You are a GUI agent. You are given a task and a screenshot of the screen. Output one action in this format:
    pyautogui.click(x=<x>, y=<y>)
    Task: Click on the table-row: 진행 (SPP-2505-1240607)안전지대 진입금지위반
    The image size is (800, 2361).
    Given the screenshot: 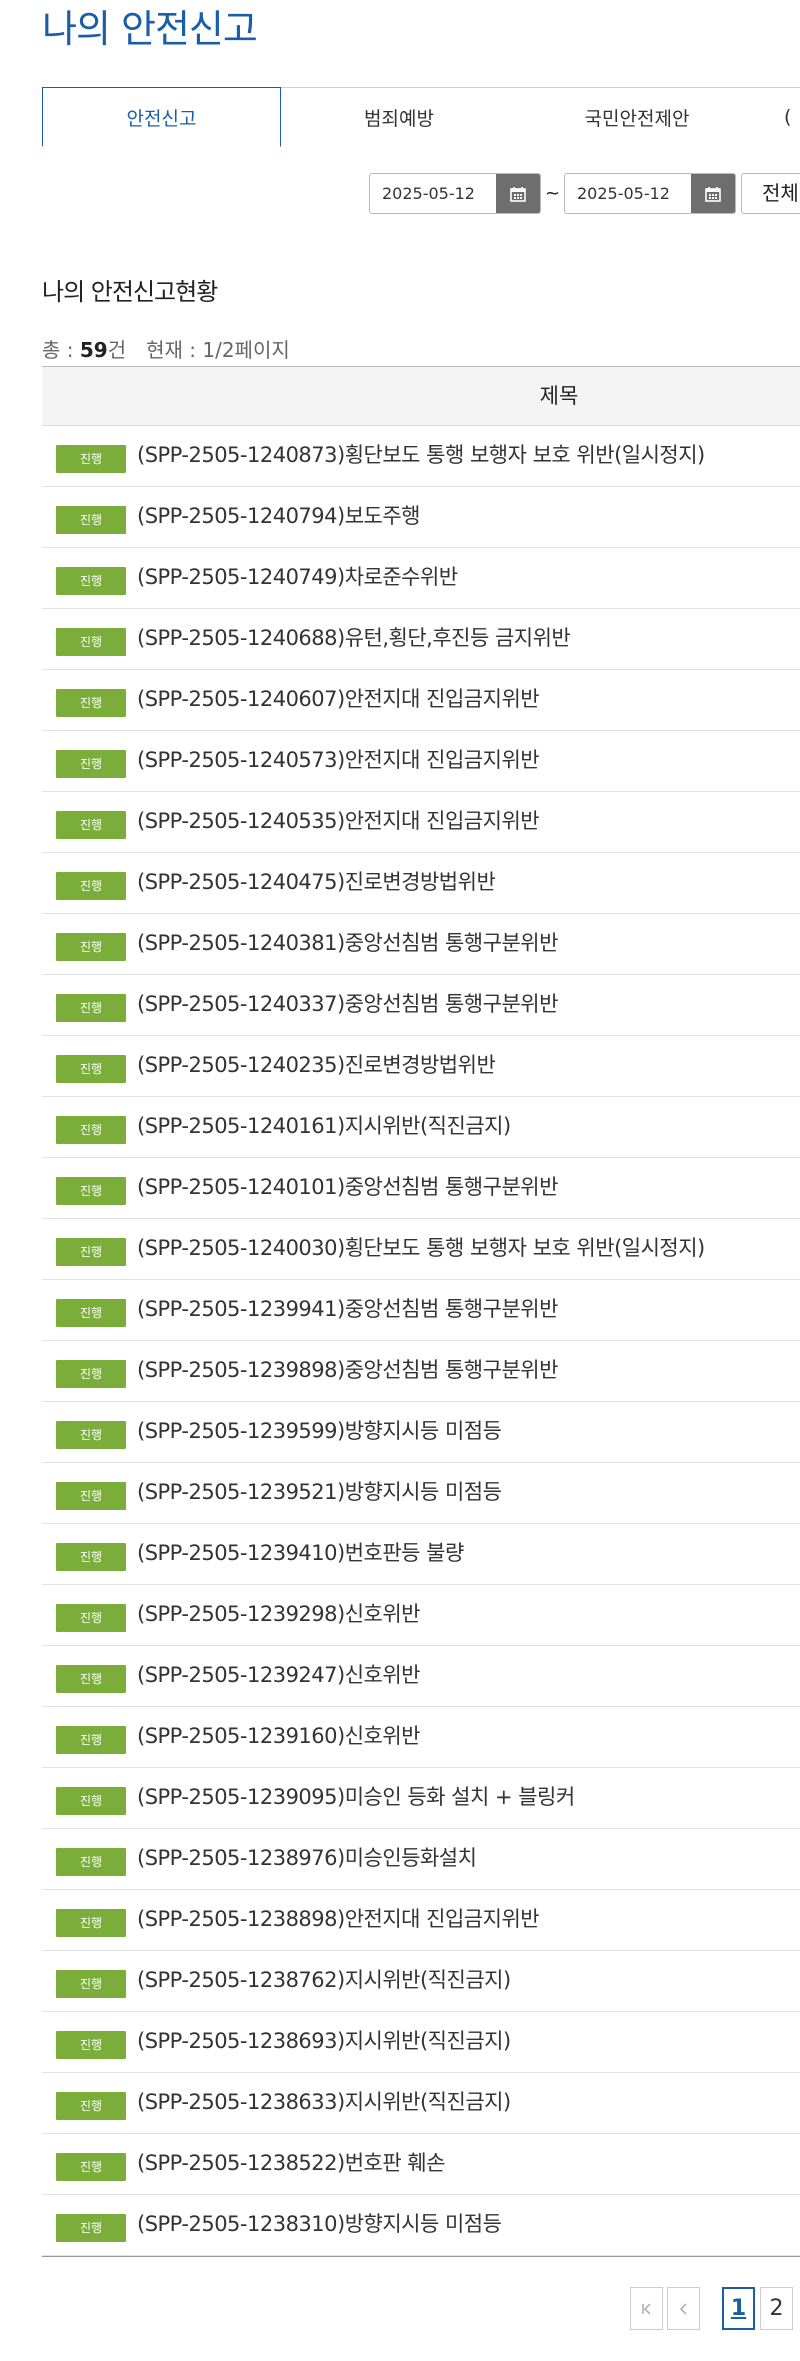 What is the action you would take?
    pyautogui.click(x=421, y=700)
    